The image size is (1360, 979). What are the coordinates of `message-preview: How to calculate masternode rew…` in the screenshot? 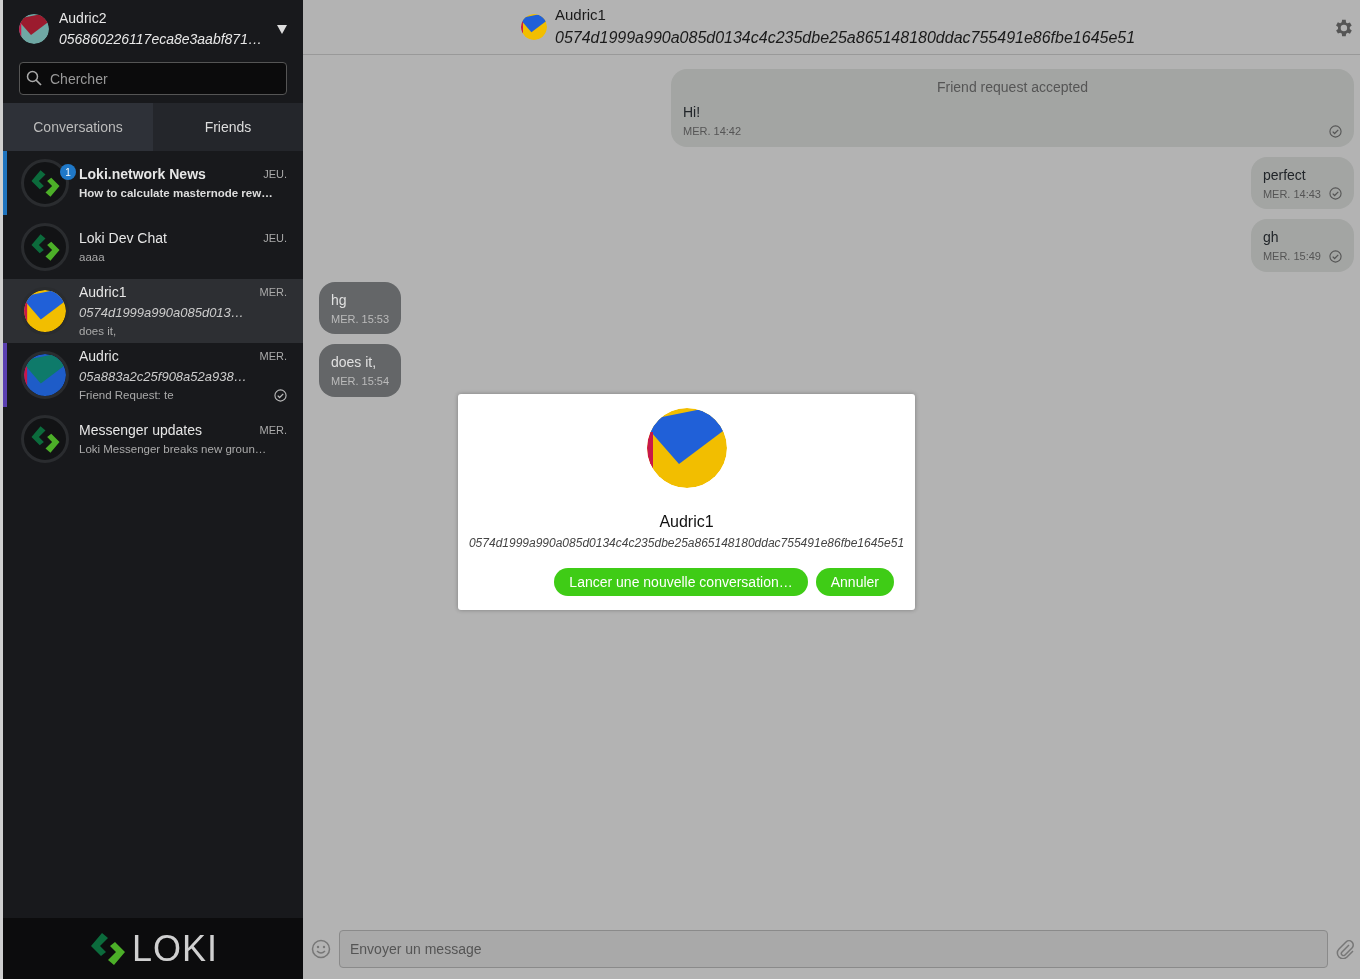 It's located at (176, 193).